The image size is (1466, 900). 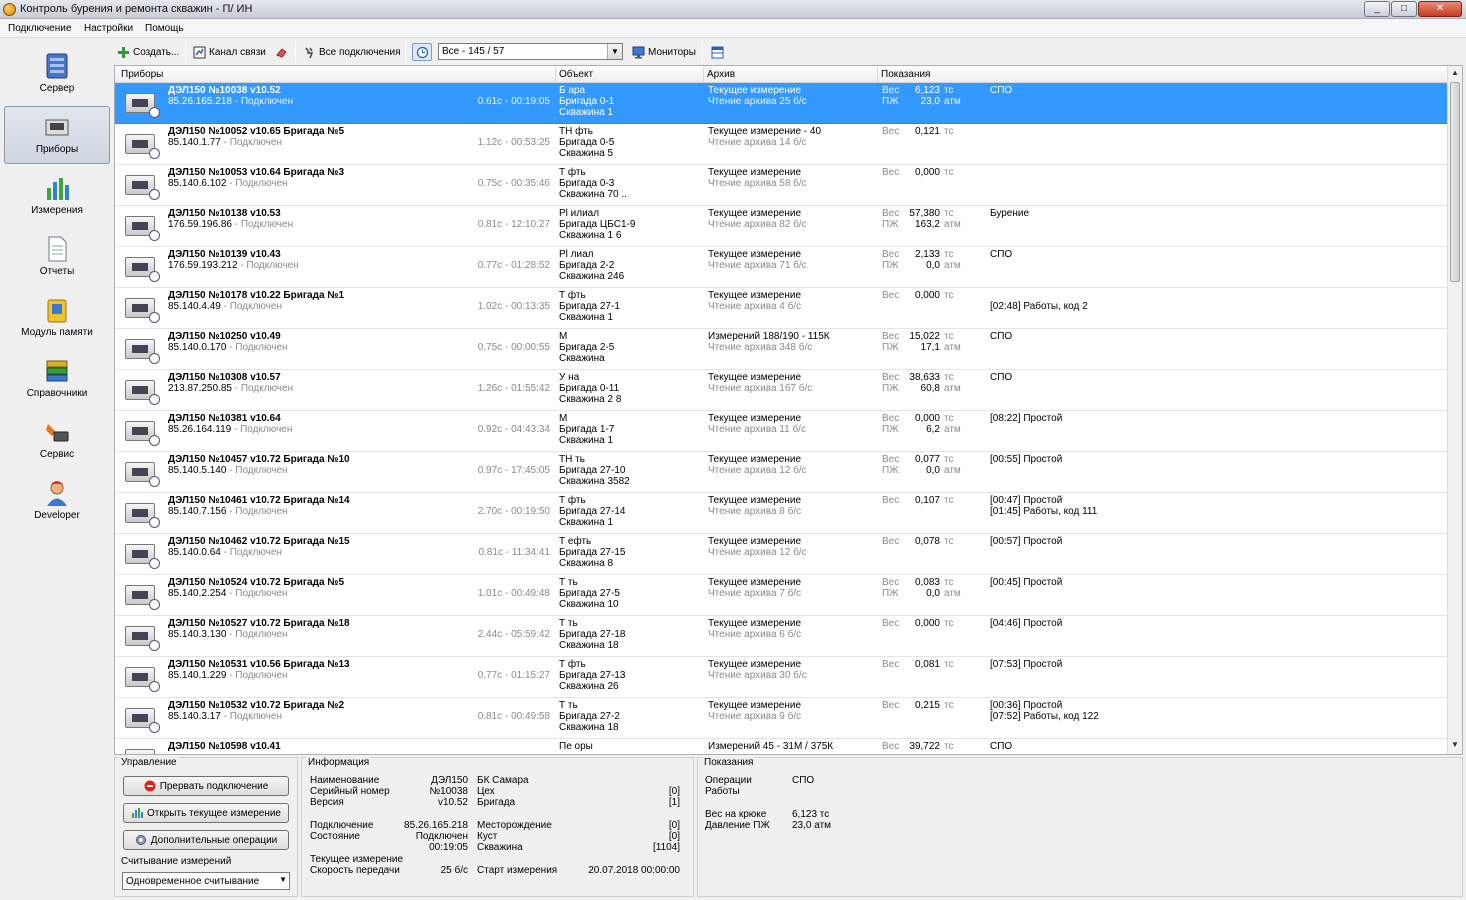 I want to click on device-ip-address: 85.140.5.140, so click(x=197, y=470).